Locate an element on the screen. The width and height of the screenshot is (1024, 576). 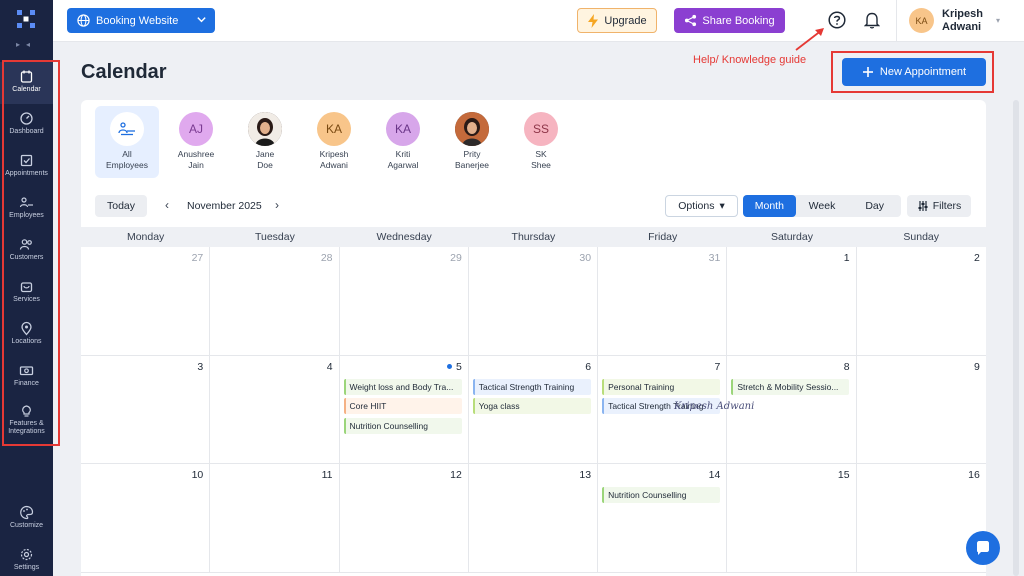
day-number-text: 5 is located at coordinates (458, 366).